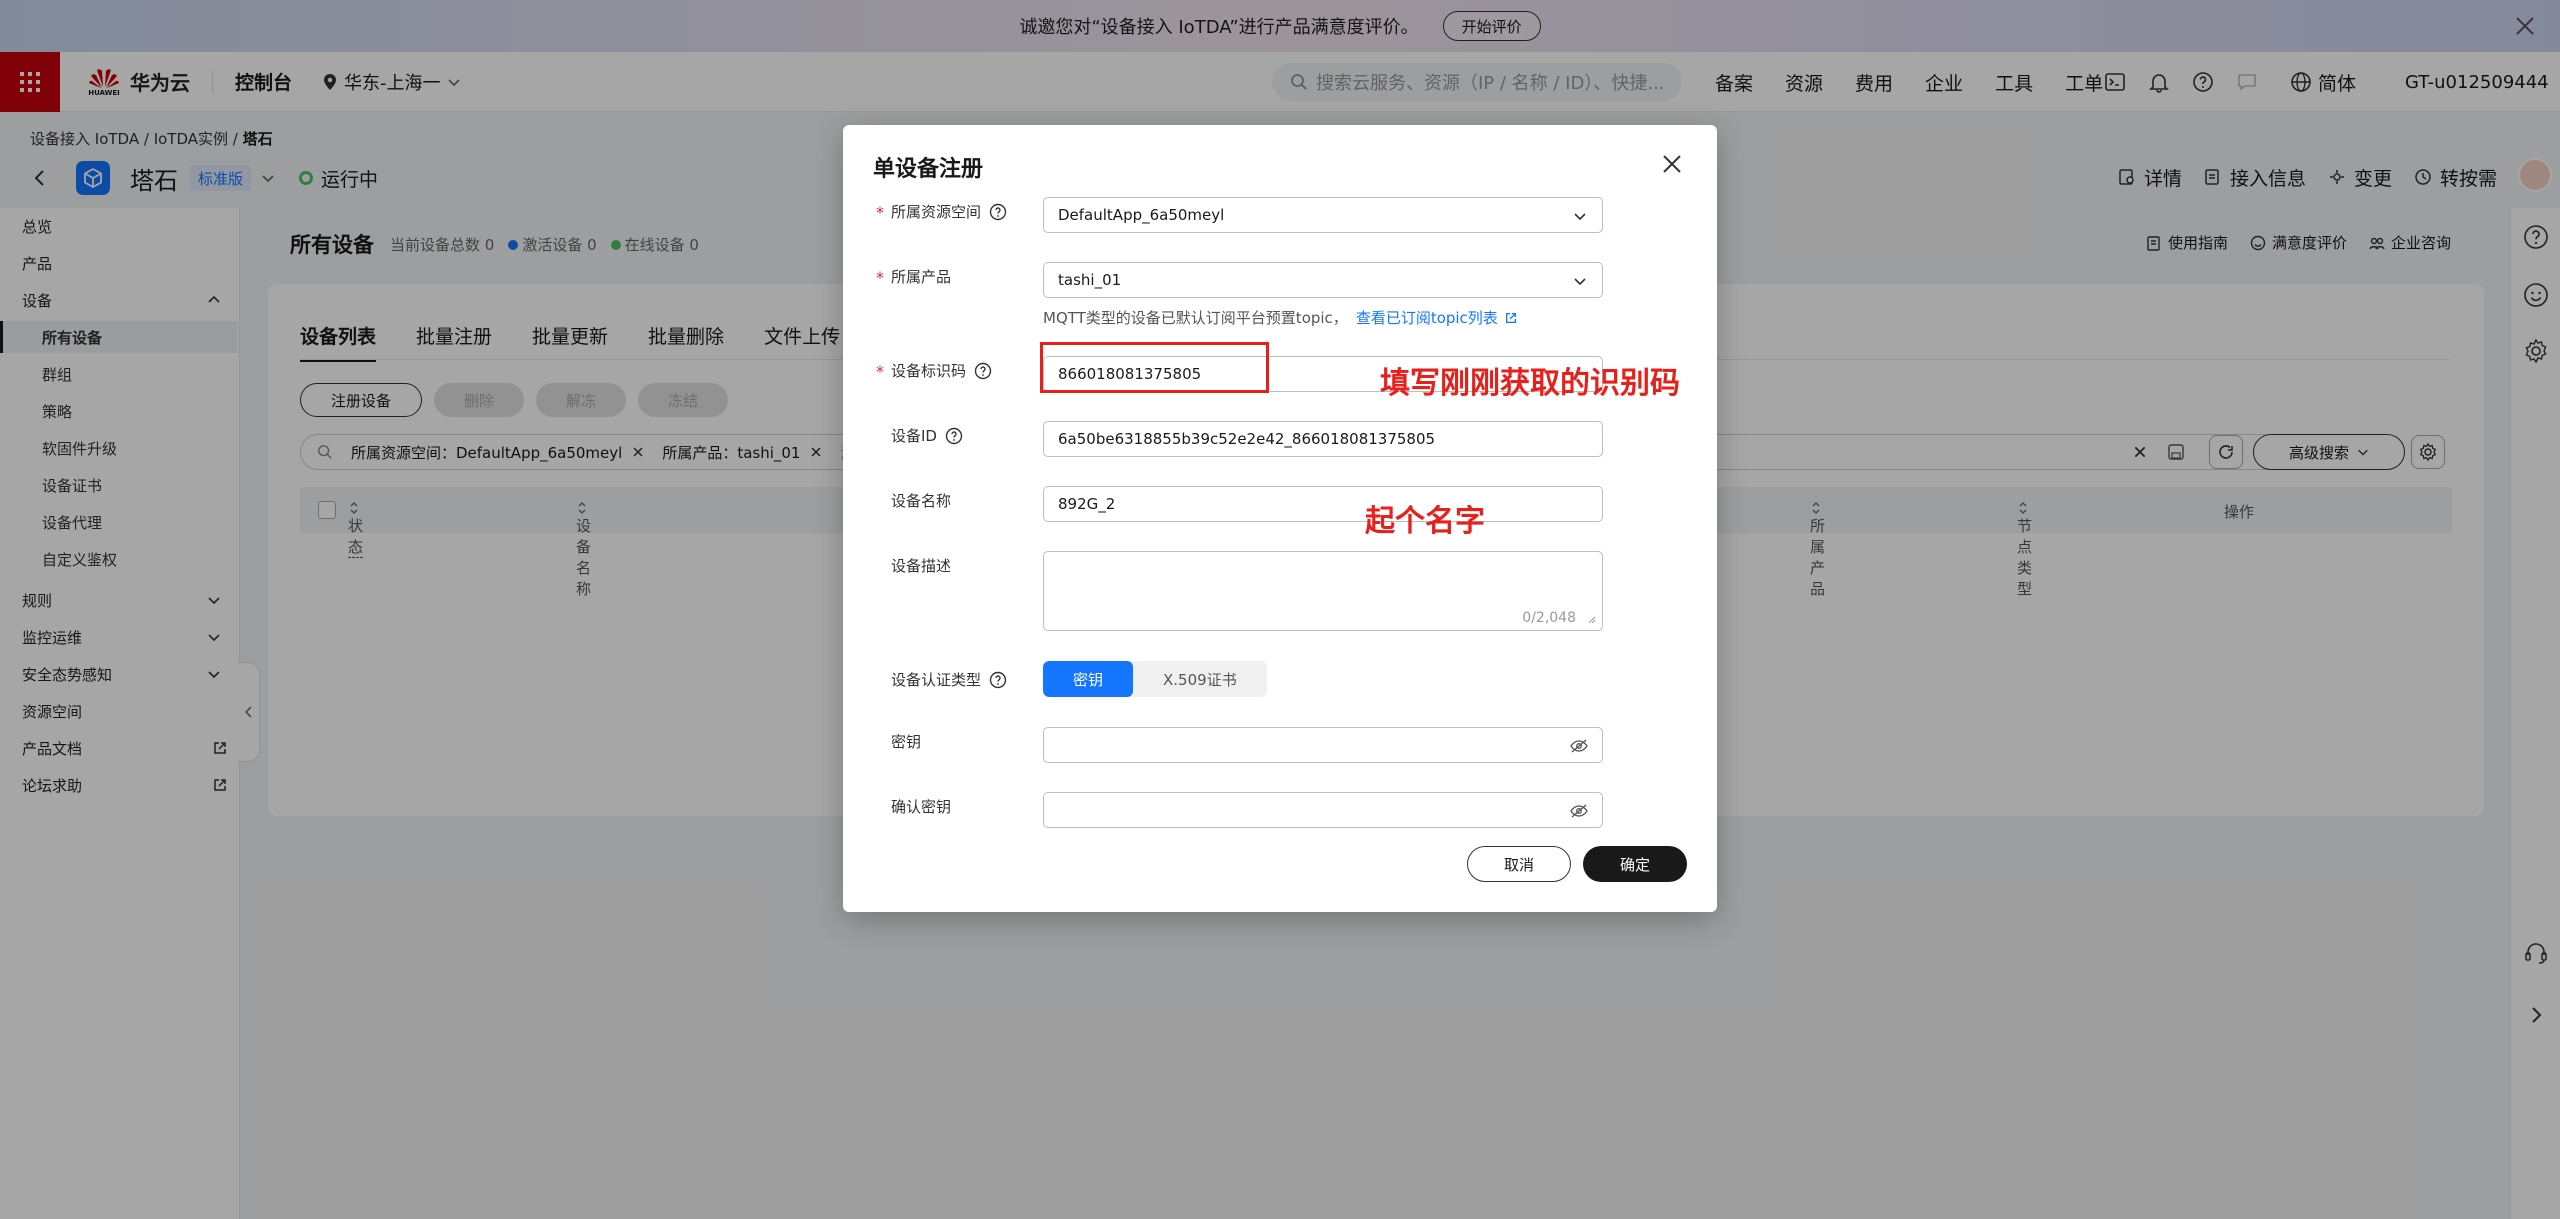 The height and width of the screenshot is (1219, 2560). I want to click on secret-label: 密钥, so click(906, 742).